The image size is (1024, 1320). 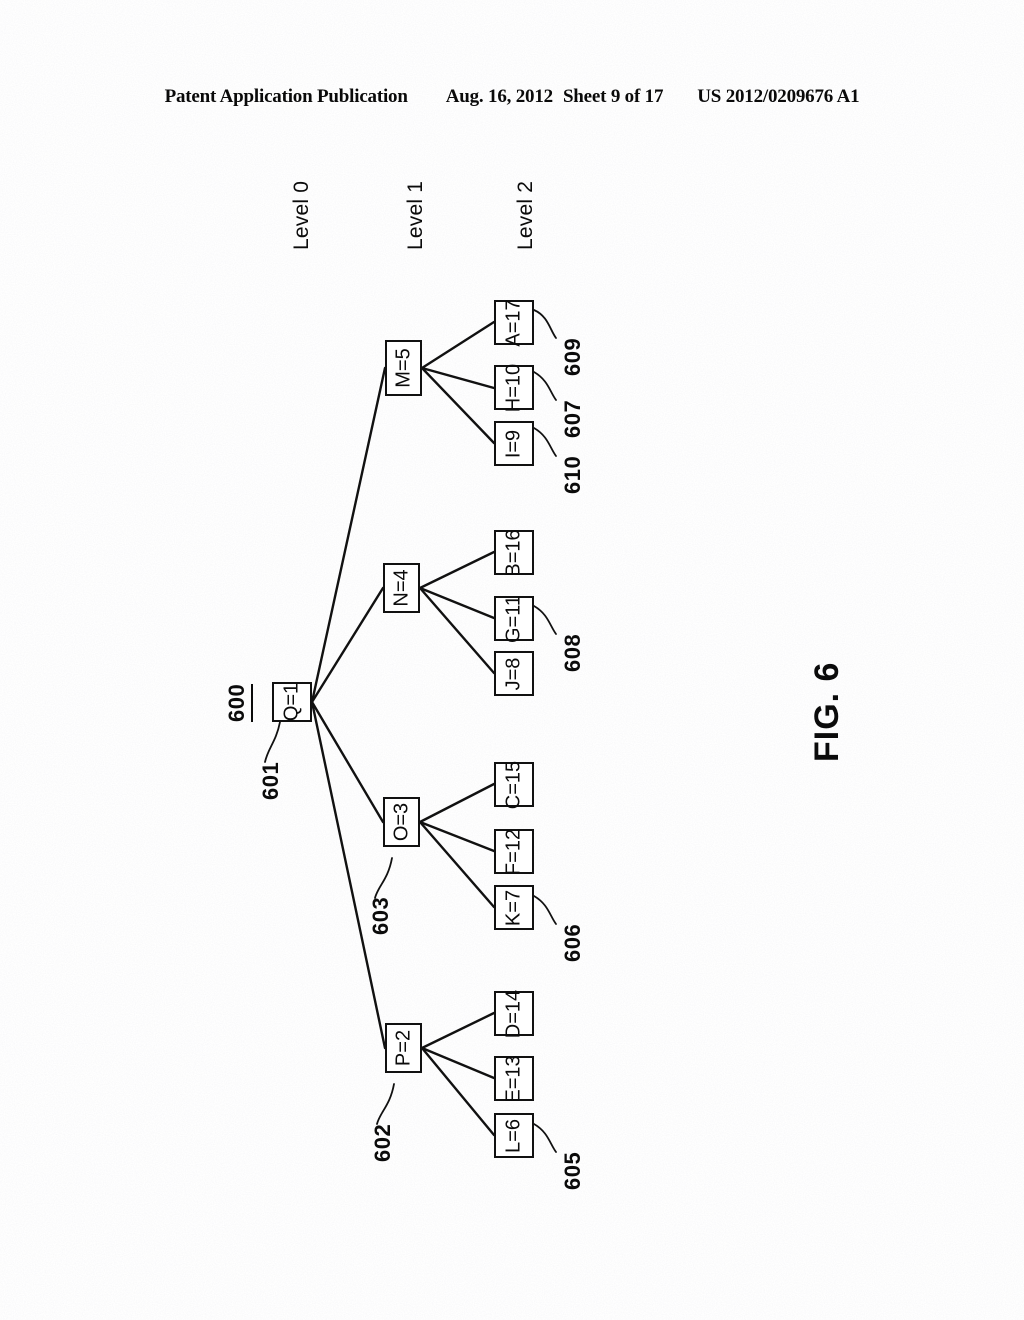 I want to click on node-label: K=7, so click(x=513, y=907).